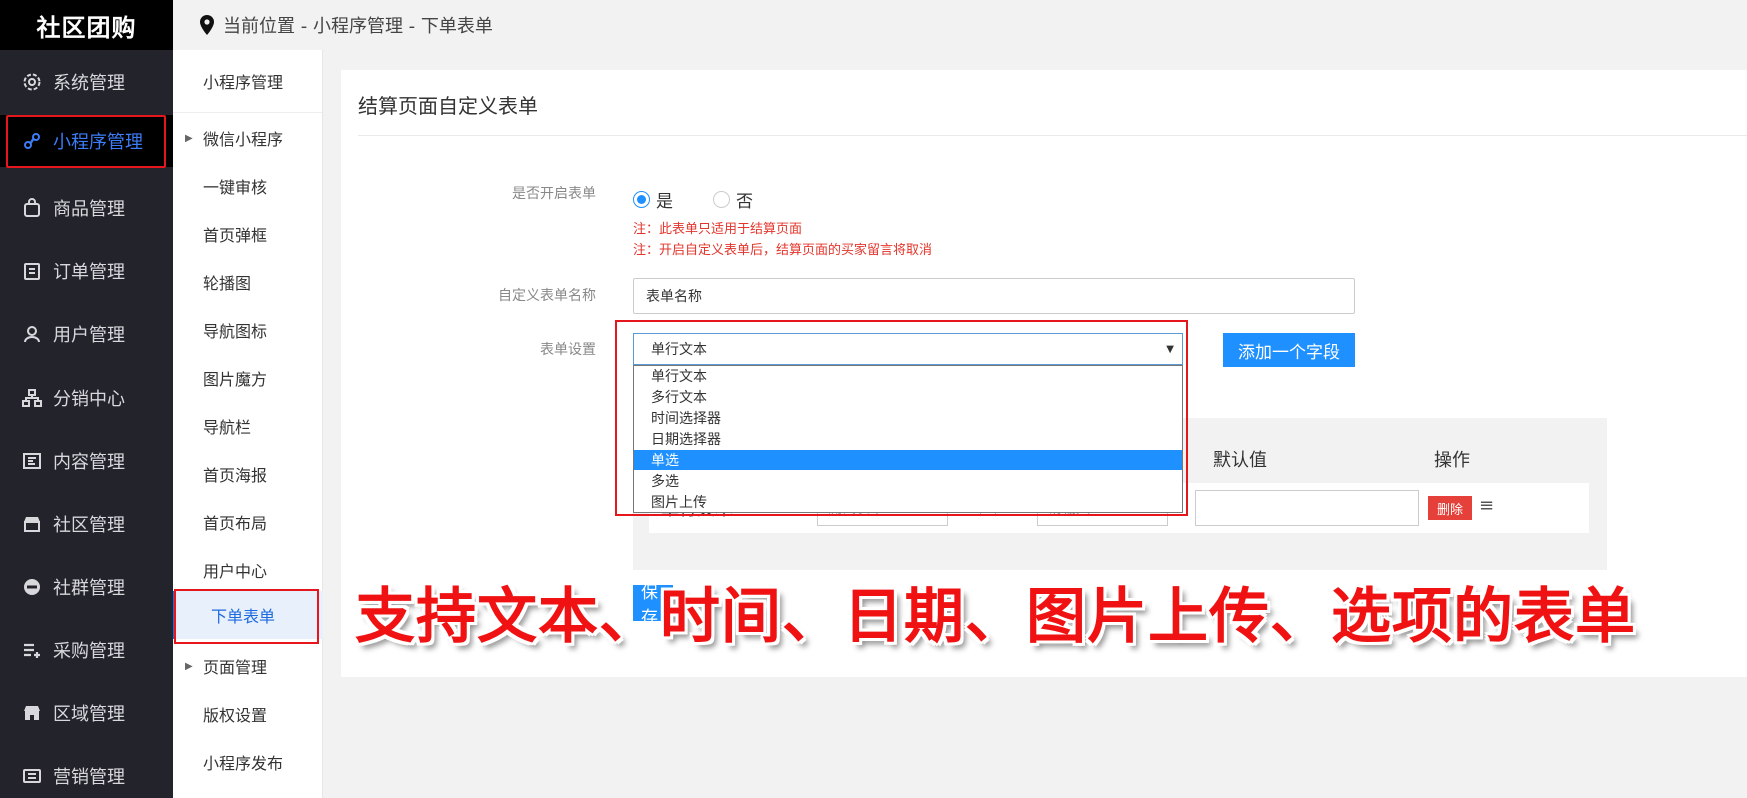 The width and height of the screenshot is (1747, 798). I want to click on breadcrumb: 当前位置 - 小程序管理 - 下单表单, so click(960, 25).